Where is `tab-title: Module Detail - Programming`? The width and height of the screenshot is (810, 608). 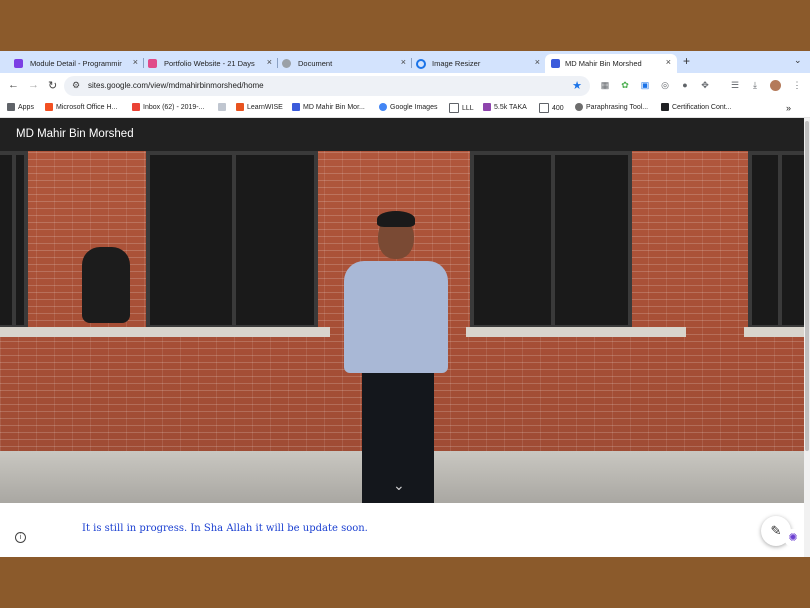
tab-title: Module Detail - Programming is located at coordinates (76, 63).